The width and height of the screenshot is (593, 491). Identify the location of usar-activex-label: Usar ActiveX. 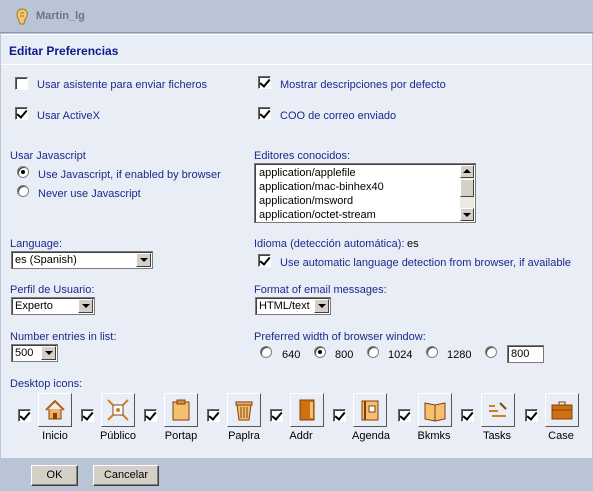
(68, 116).